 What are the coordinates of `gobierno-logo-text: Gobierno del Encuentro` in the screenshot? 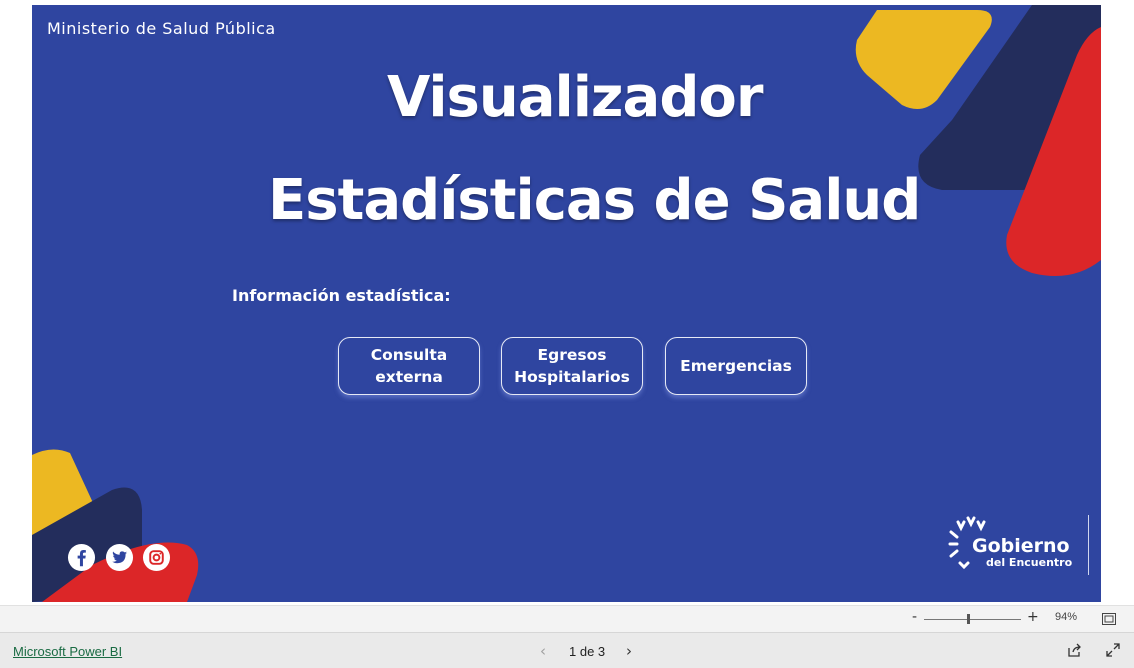 It's located at (1022, 553).